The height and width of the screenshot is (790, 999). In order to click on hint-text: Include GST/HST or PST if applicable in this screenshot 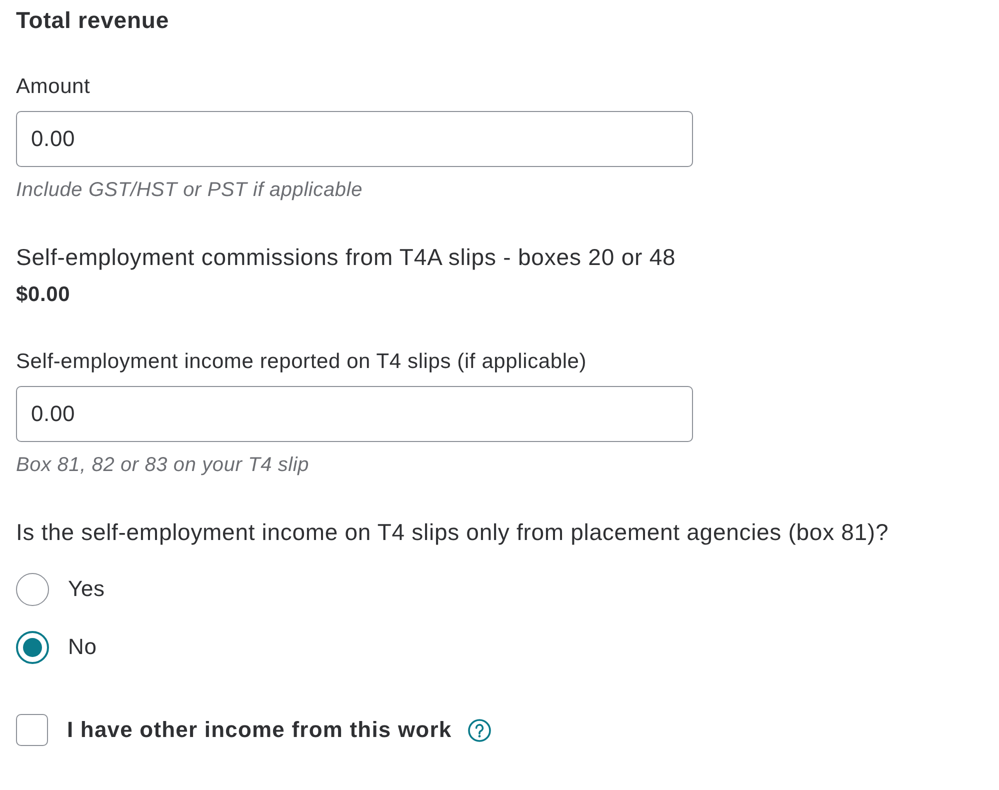, I will do `click(189, 190)`.